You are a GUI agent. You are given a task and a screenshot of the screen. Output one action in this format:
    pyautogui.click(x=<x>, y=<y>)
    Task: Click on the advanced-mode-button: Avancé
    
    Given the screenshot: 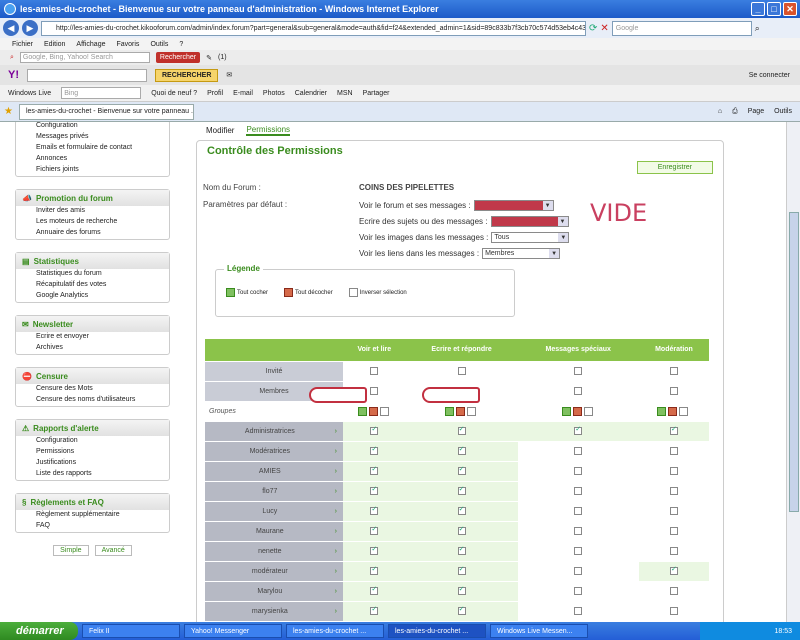 What is the action you would take?
    pyautogui.click(x=113, y=550)
    